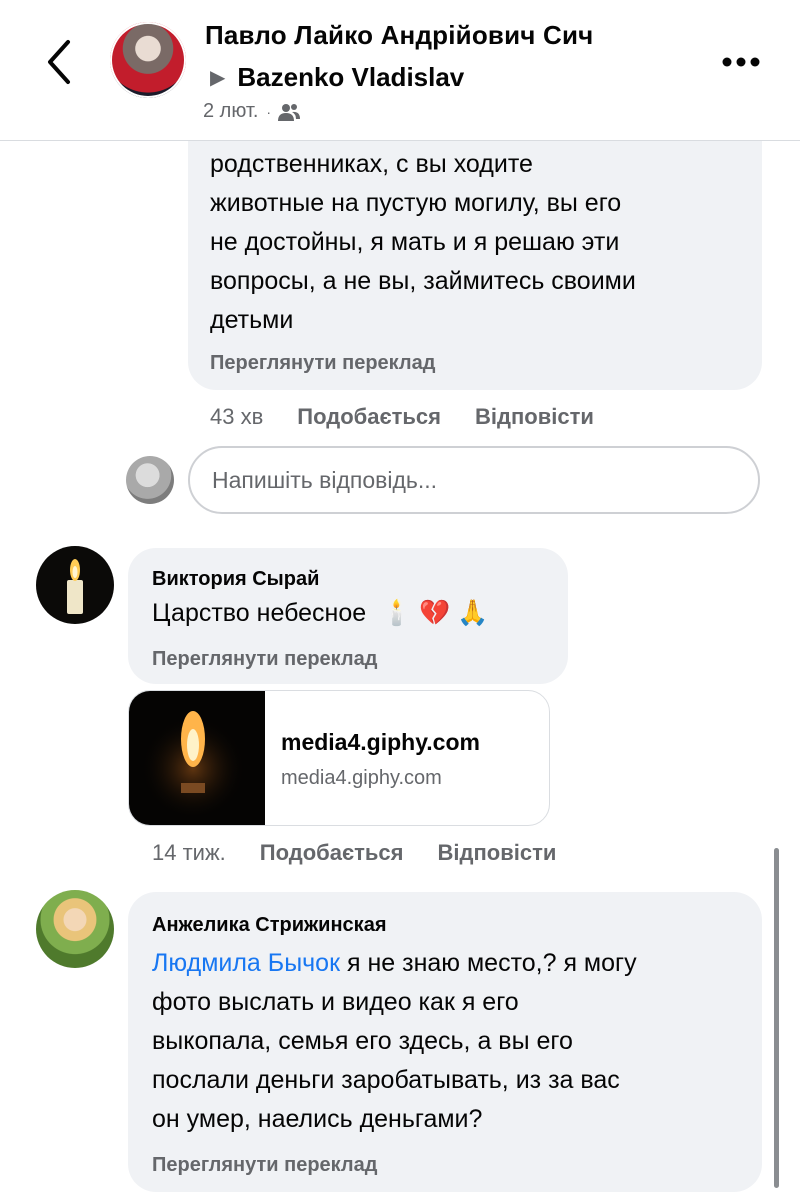 The image size is (800, 1200). What do you see at coordinates (473, 613) in the screenshot?
I see `praying-hands-emoji: 🙏` at bounding box center [473, 613].